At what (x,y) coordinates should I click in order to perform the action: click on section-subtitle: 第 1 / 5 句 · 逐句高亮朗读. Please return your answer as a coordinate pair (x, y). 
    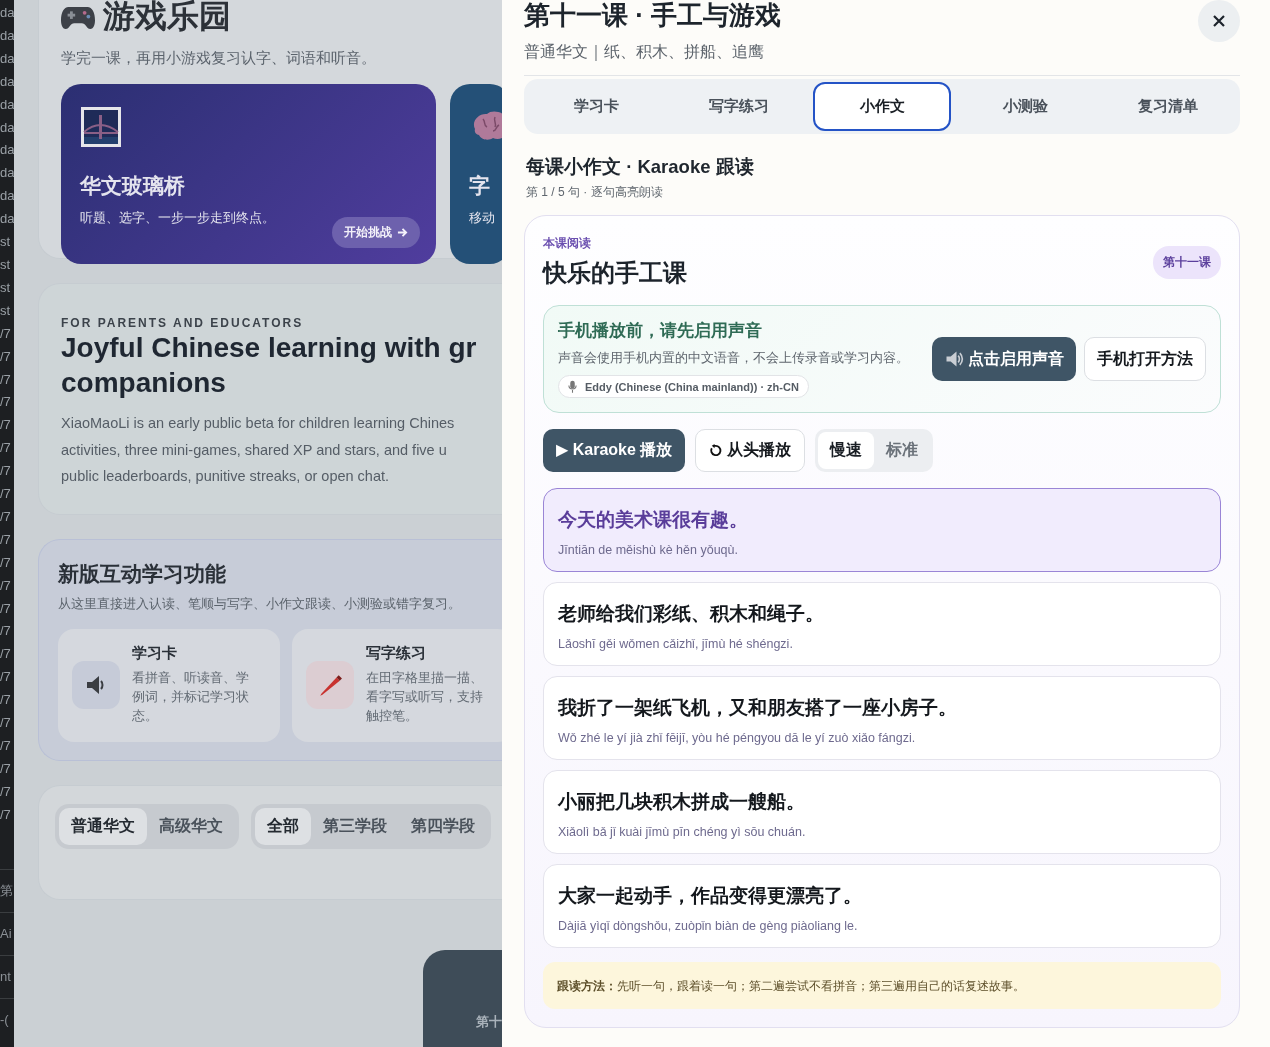
    Looking at the image, I should click on (595, 192).